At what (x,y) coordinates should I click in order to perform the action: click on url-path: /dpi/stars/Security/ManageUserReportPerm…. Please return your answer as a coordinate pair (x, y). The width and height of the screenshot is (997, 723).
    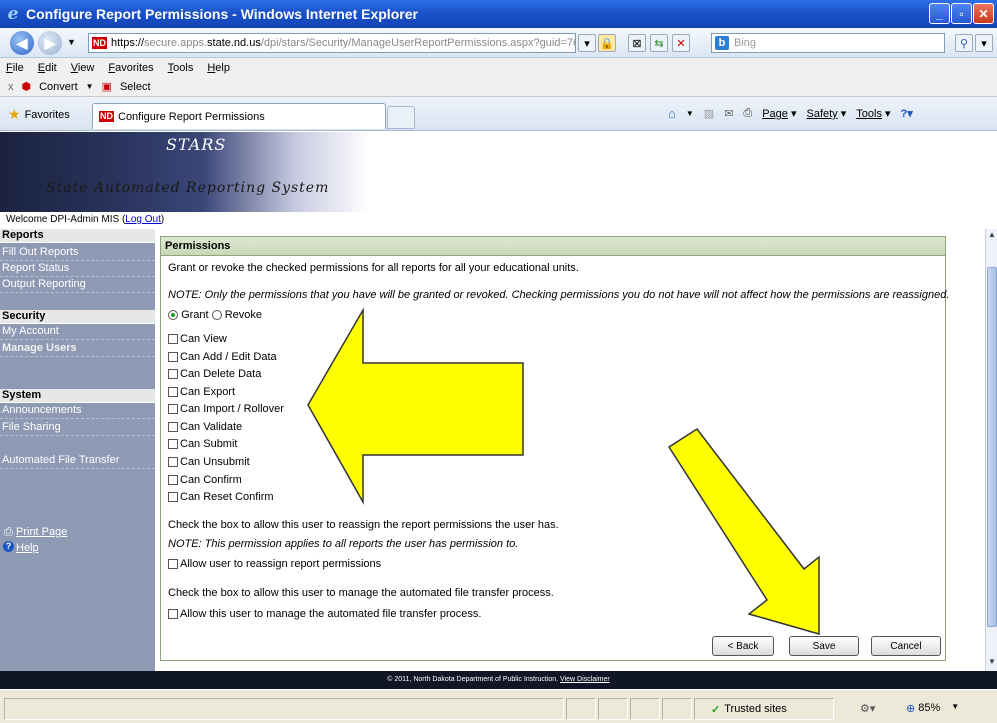
    Looking at the image, I should click on (418, 43).